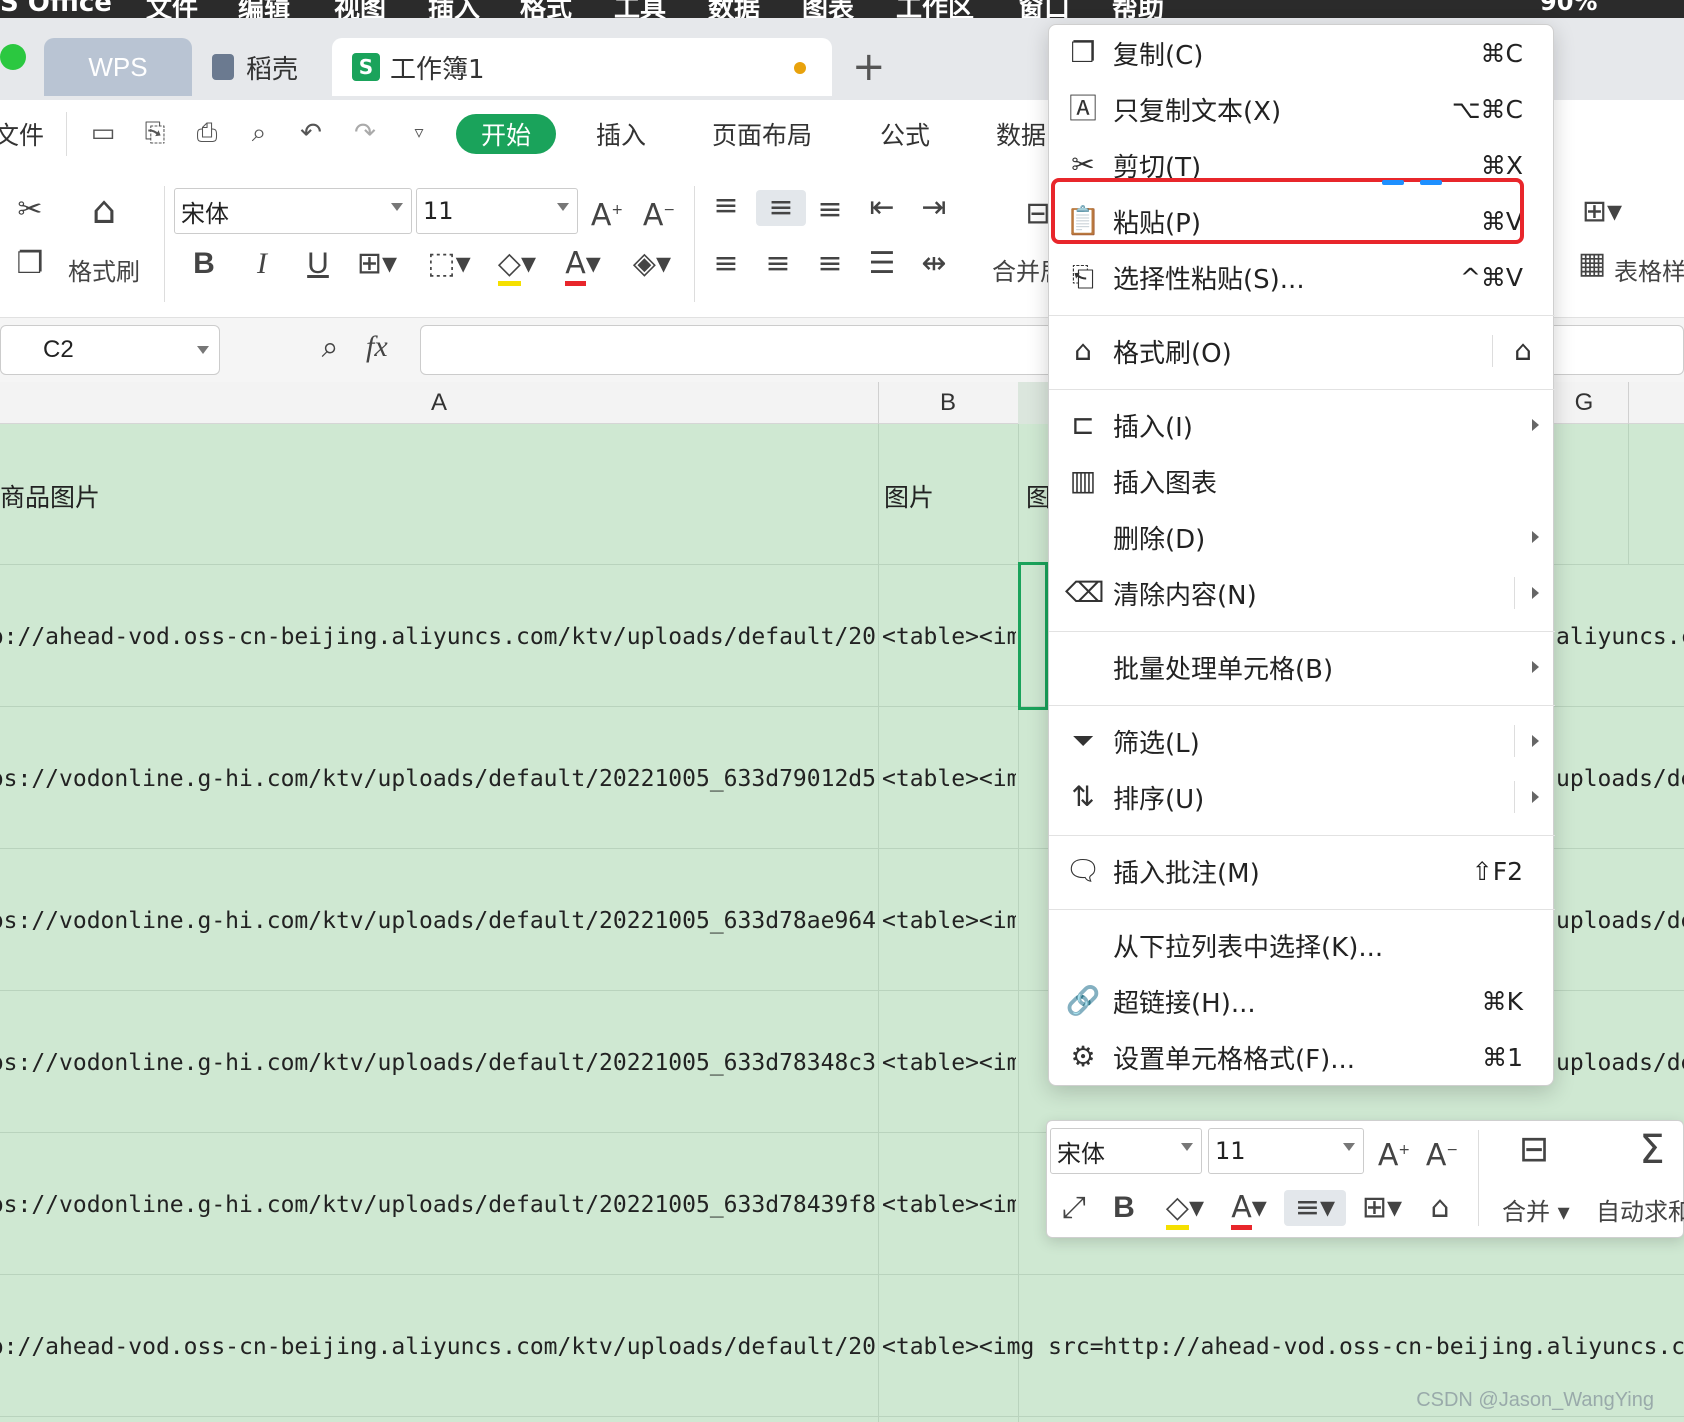 The height and width of the screenshot is (1422, 1684). Describe the element at coordinates (259, 133) in the screenshot. I see `print-preview-icon: ⌕` at that location.